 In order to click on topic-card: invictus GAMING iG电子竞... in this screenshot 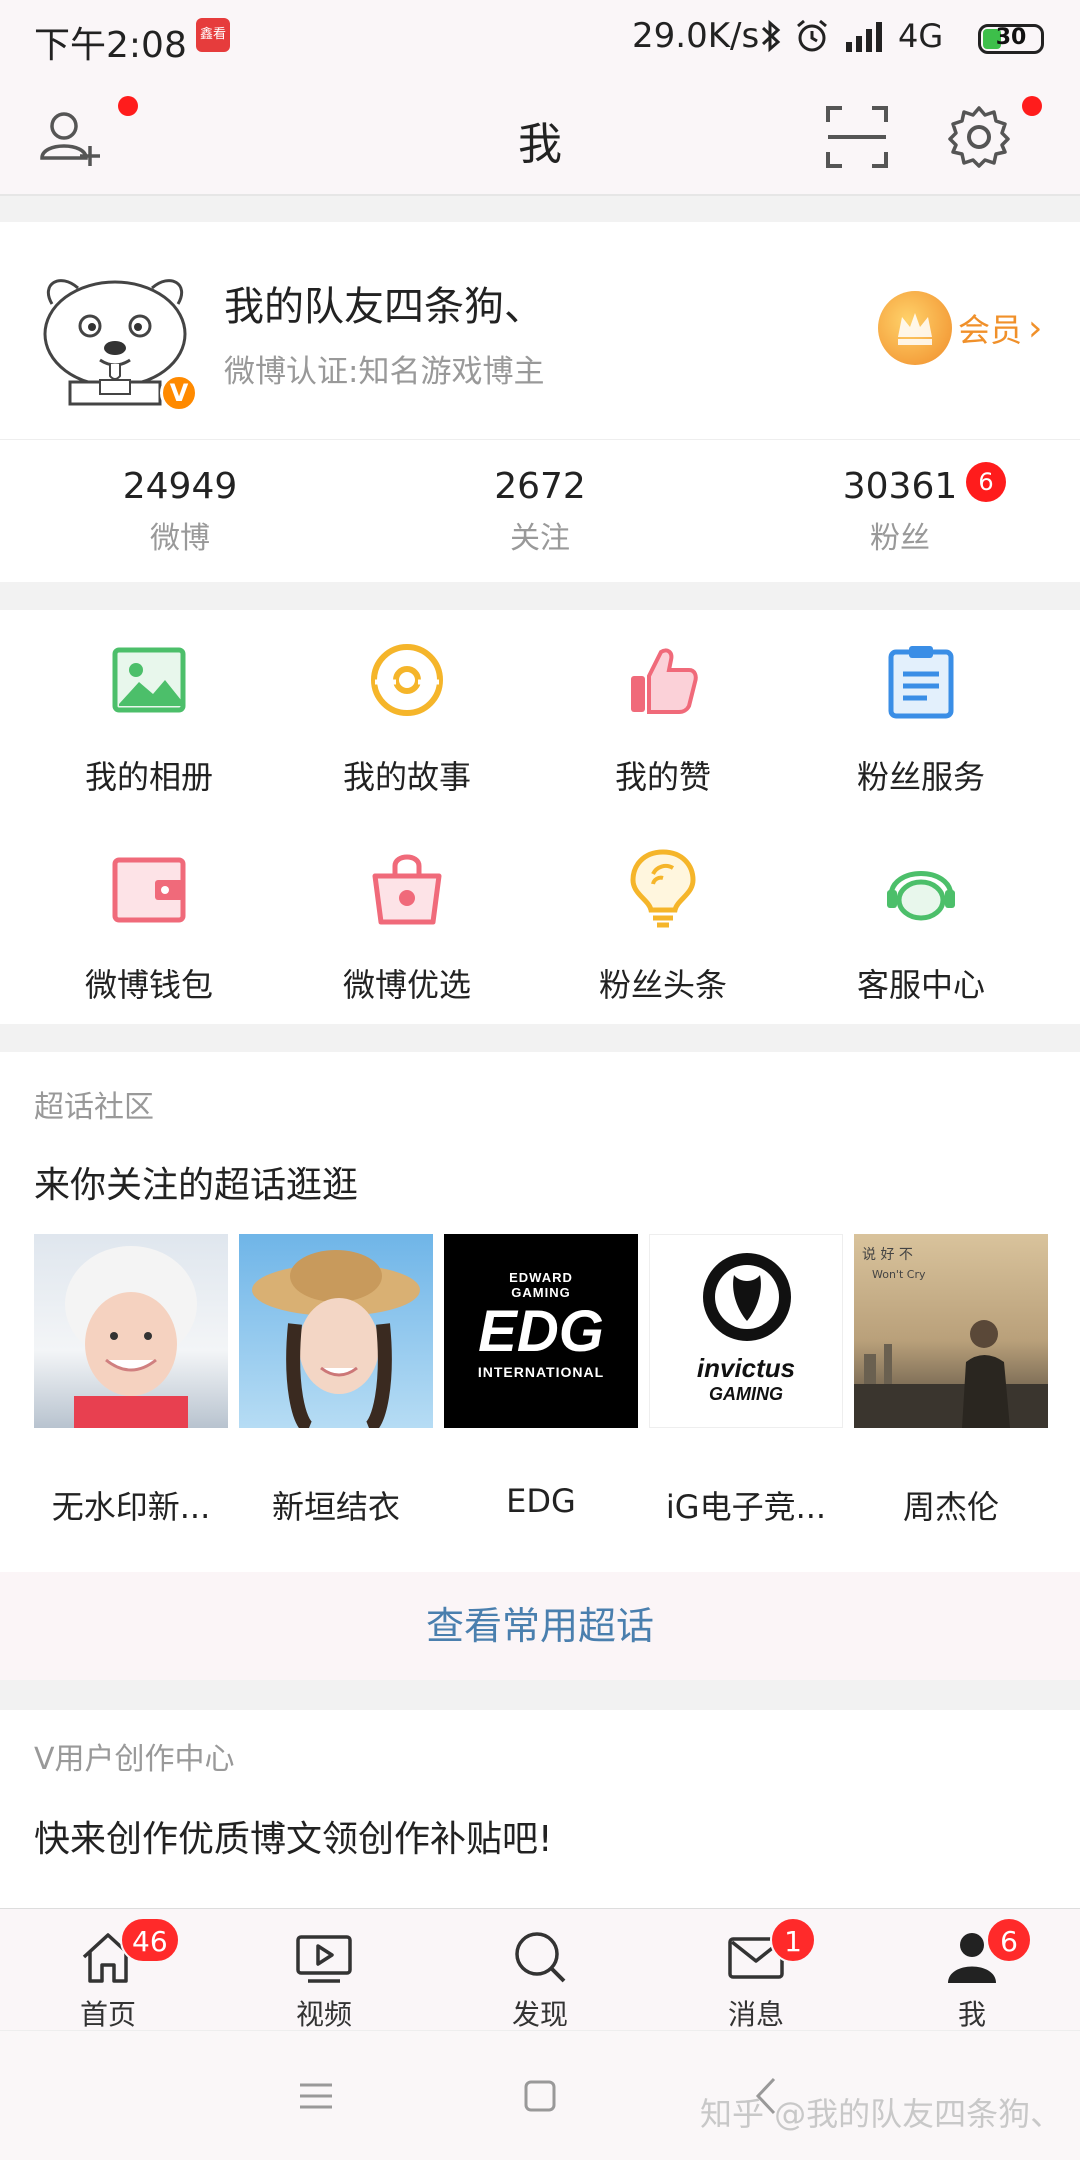, I will do `click(746, 1381)`.